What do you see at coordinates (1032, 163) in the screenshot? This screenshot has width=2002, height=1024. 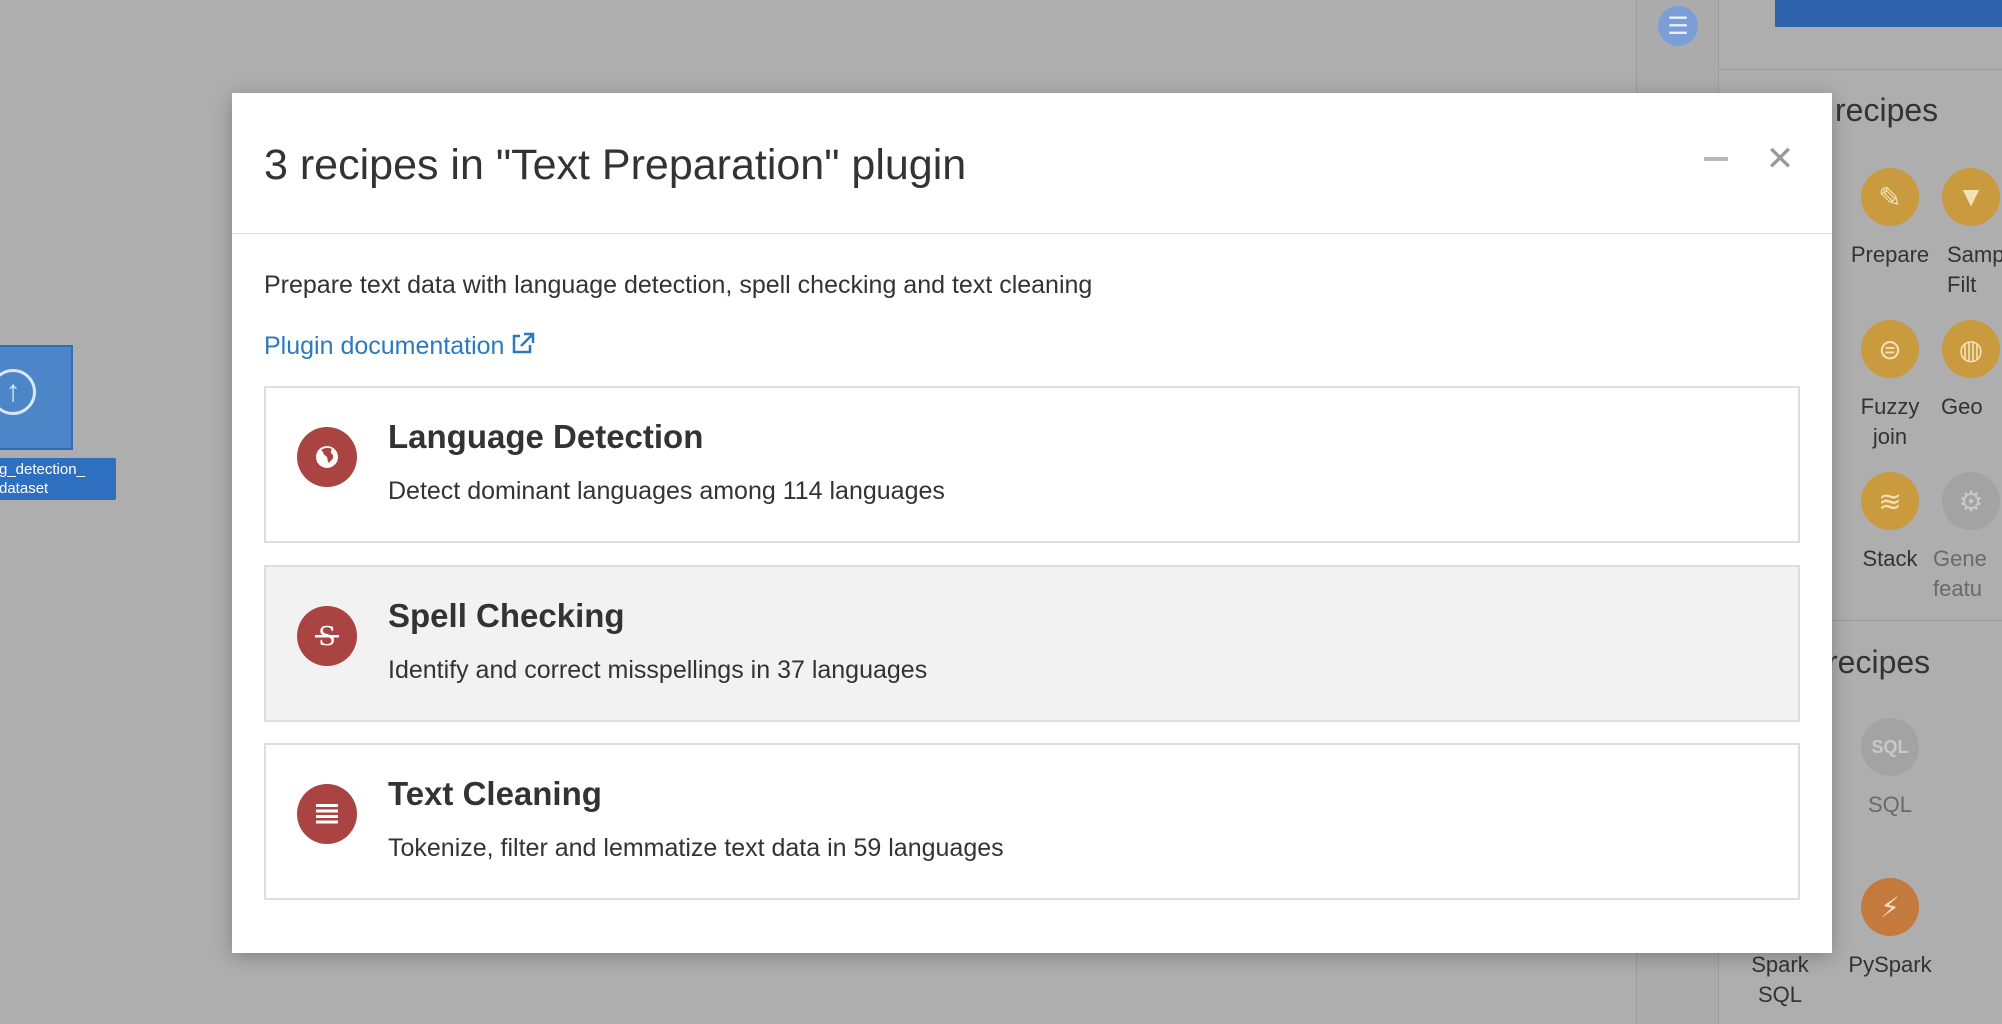 I see `modal-header: 3 recipes in "Text Preparation" plugin ✕` at bounding box center [1032, 163].